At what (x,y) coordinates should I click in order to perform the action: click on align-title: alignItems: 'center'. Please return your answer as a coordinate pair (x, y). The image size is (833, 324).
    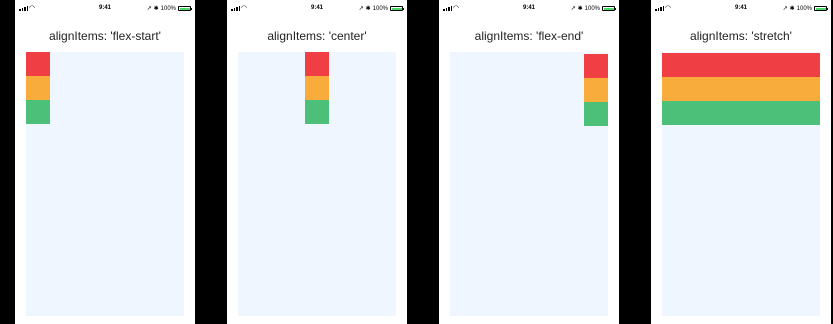
    Looking at the image, I should click on (317, 36).